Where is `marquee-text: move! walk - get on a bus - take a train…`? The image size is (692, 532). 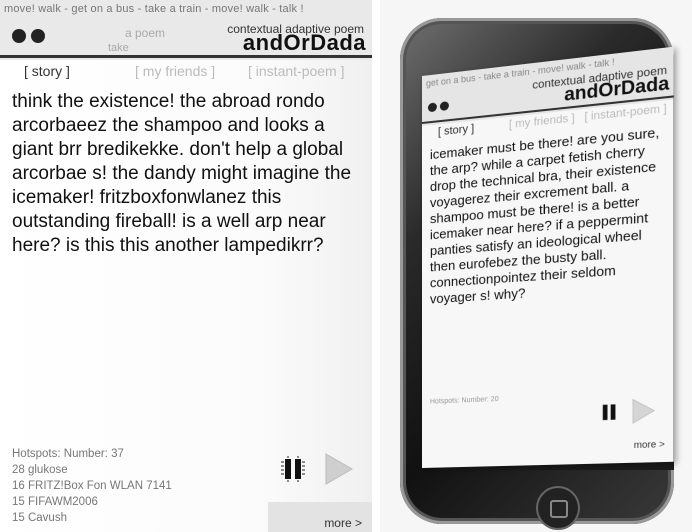
marquee-text: move! walk - get on a bus - take a train… is located at coordinates (154, 9).